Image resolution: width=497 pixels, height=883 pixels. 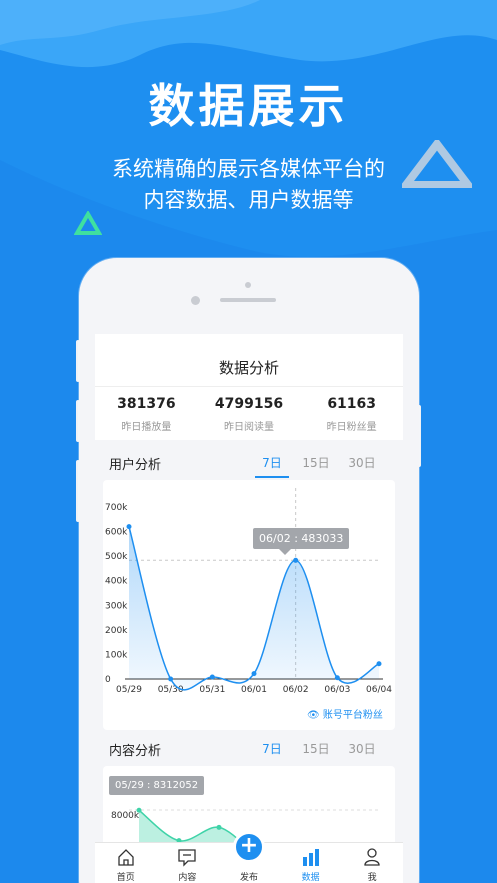 What do you see at coordinates (296, 690) in the screenshot?
I see `x-tick-label: 06/02` at bounding box center [296, 690].